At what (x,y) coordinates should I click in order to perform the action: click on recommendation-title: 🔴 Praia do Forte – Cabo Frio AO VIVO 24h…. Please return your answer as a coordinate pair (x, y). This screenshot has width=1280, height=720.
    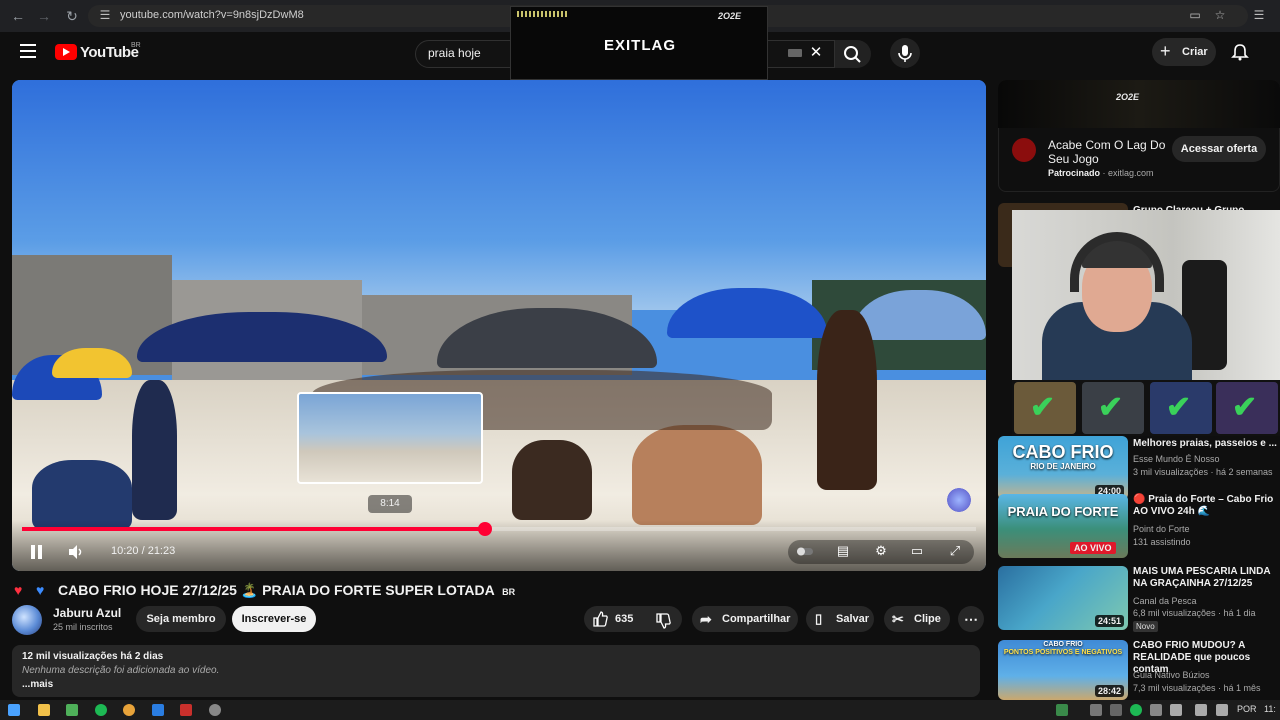
    Looking at the image, I should click on (1206, 506).